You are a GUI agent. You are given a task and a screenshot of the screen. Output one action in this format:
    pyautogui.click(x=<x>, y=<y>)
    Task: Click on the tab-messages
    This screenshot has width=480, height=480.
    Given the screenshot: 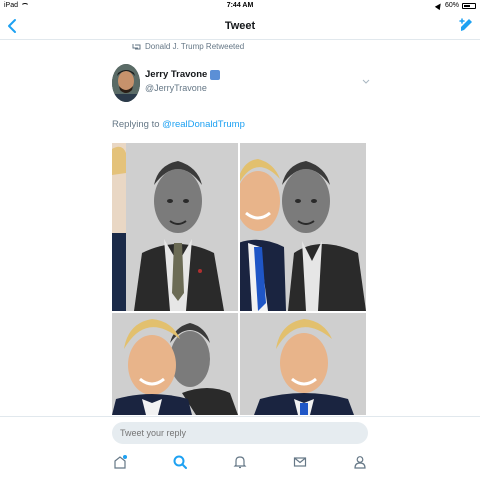 What is the action you would take?
    pyautogui.click(x=300, y=462)
    